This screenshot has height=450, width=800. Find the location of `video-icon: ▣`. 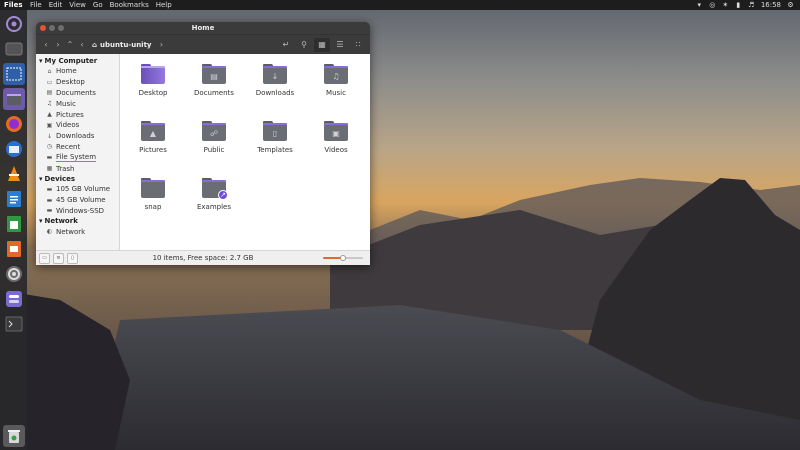

video-icon: ▣ is located at coordinates (49, 125).